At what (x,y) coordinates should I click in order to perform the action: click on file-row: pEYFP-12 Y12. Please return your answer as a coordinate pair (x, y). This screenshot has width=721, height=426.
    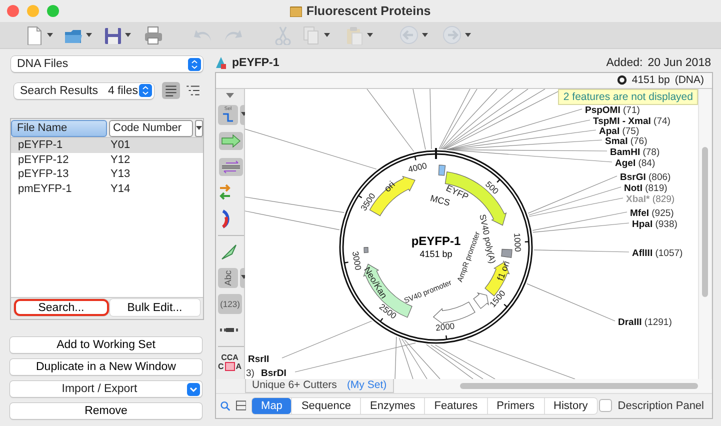
    Looking at the image, I should click on (107, 159).